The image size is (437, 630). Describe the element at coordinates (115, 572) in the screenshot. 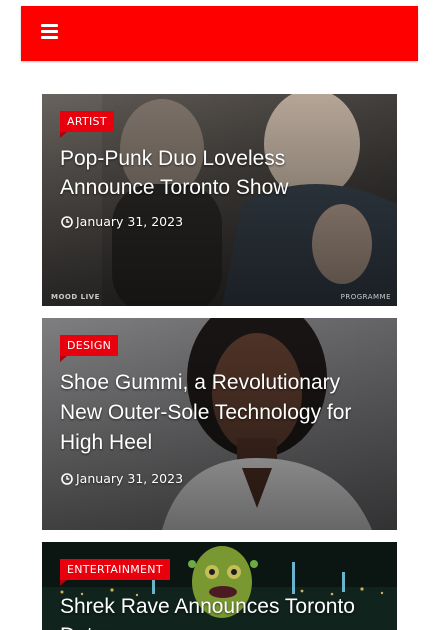

I see `category-badge: ENTERTAINMENT` at that location.